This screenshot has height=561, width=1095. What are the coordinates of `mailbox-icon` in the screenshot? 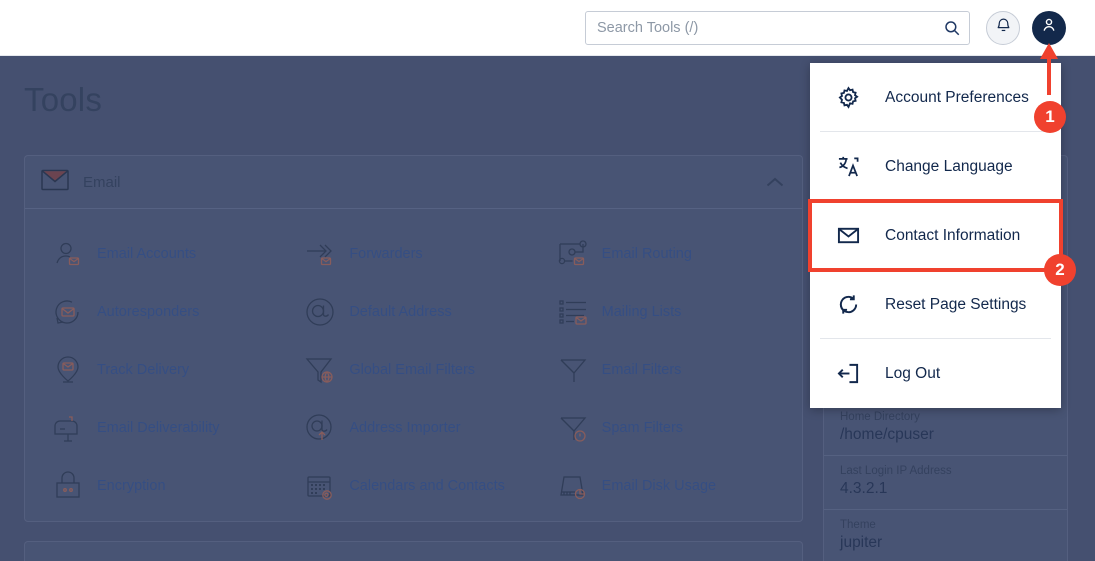 It's located at (68, 428).